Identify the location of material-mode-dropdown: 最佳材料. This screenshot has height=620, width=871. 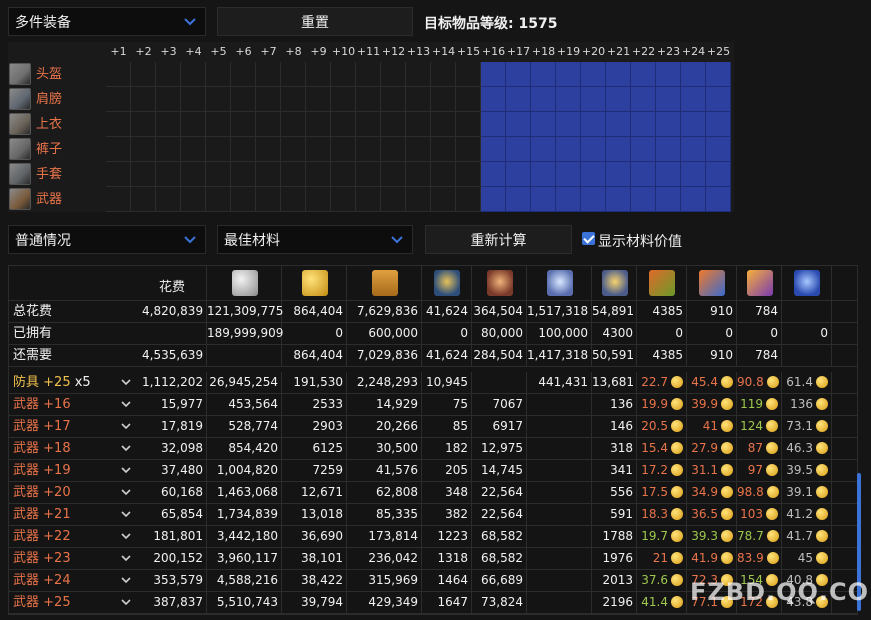
(315, 239).